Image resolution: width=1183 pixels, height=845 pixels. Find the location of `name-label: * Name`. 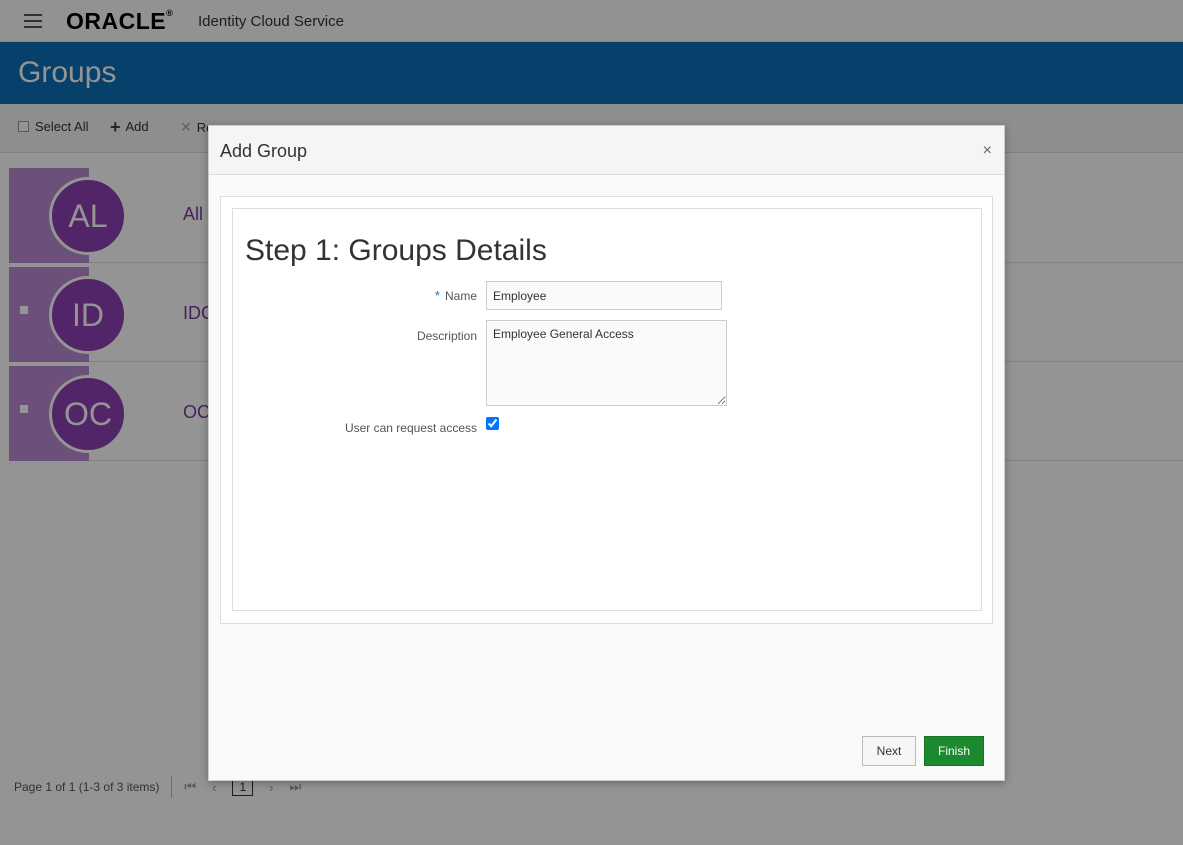

name-label: * Name is located at coordinates (455, 295).